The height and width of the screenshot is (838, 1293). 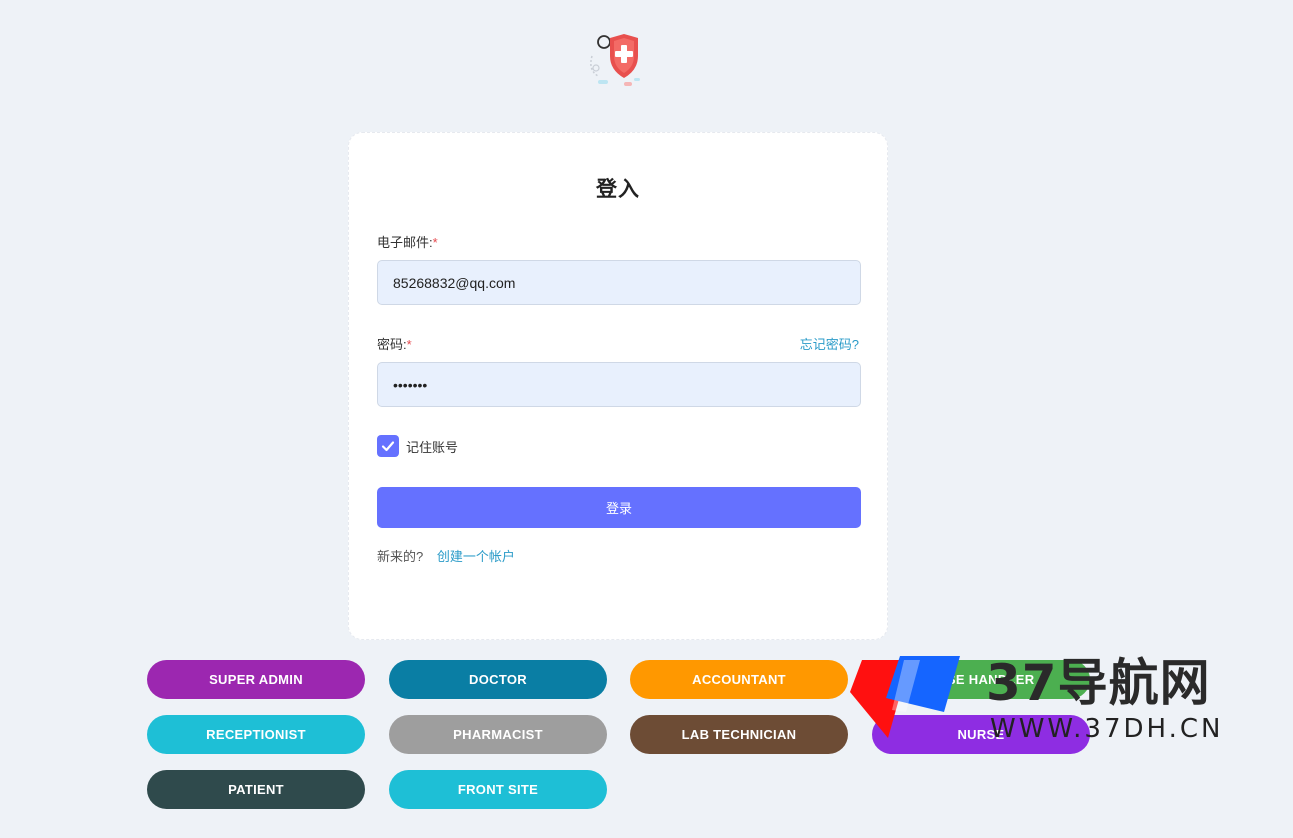 I want to click on role-doctor-button: DOCTOR, so click(x=498, y=679).